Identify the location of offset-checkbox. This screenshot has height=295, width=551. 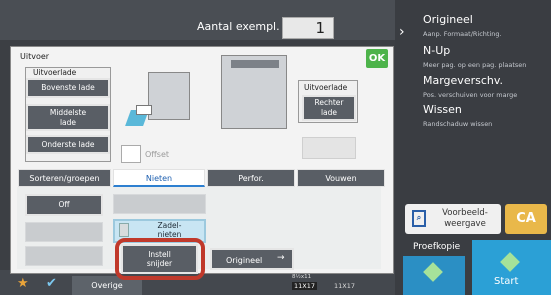
(131, 154).